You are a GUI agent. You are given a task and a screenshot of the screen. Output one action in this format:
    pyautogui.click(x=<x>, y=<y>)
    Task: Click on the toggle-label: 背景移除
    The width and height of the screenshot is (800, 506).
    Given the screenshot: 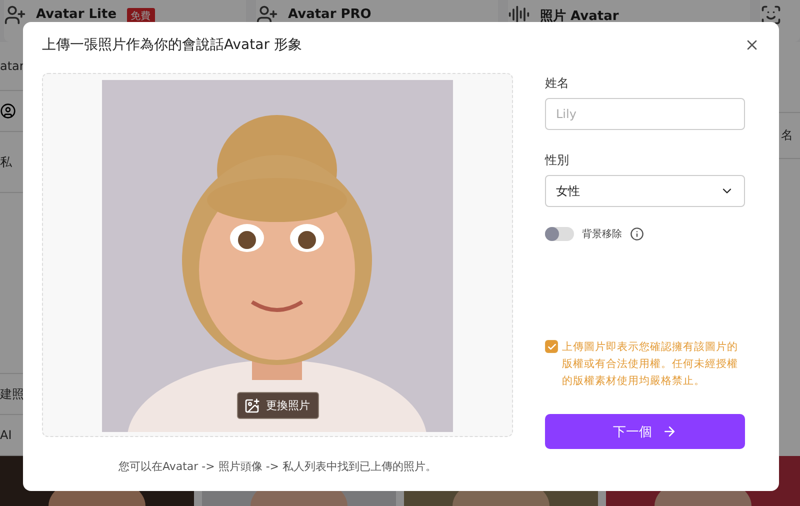 What is the action you would take?
    pyautogui.click(x=602, y=234)
    